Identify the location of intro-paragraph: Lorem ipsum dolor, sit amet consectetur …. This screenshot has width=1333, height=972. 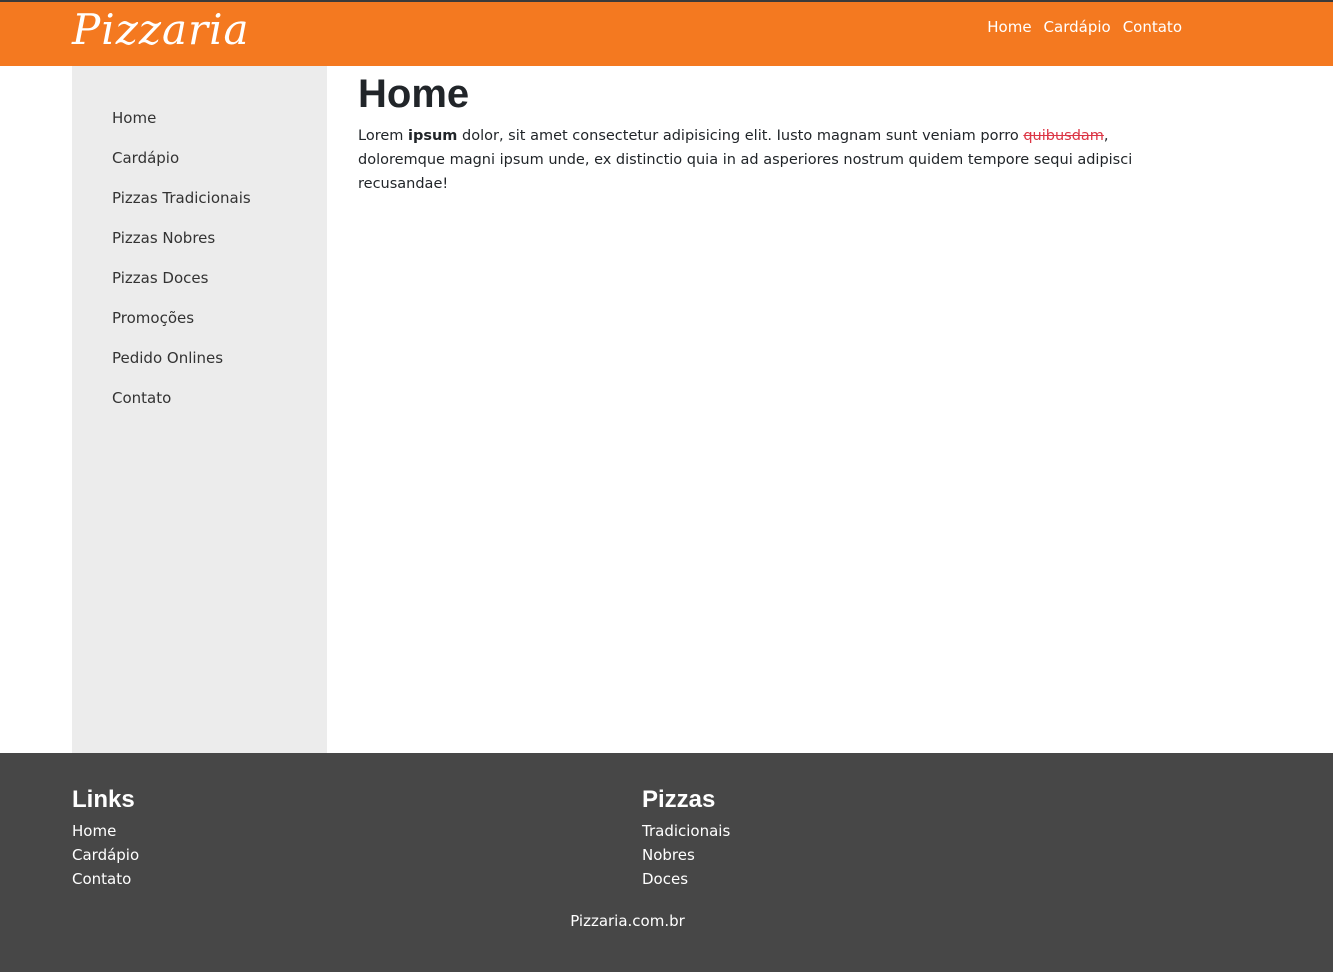
(773, 160).